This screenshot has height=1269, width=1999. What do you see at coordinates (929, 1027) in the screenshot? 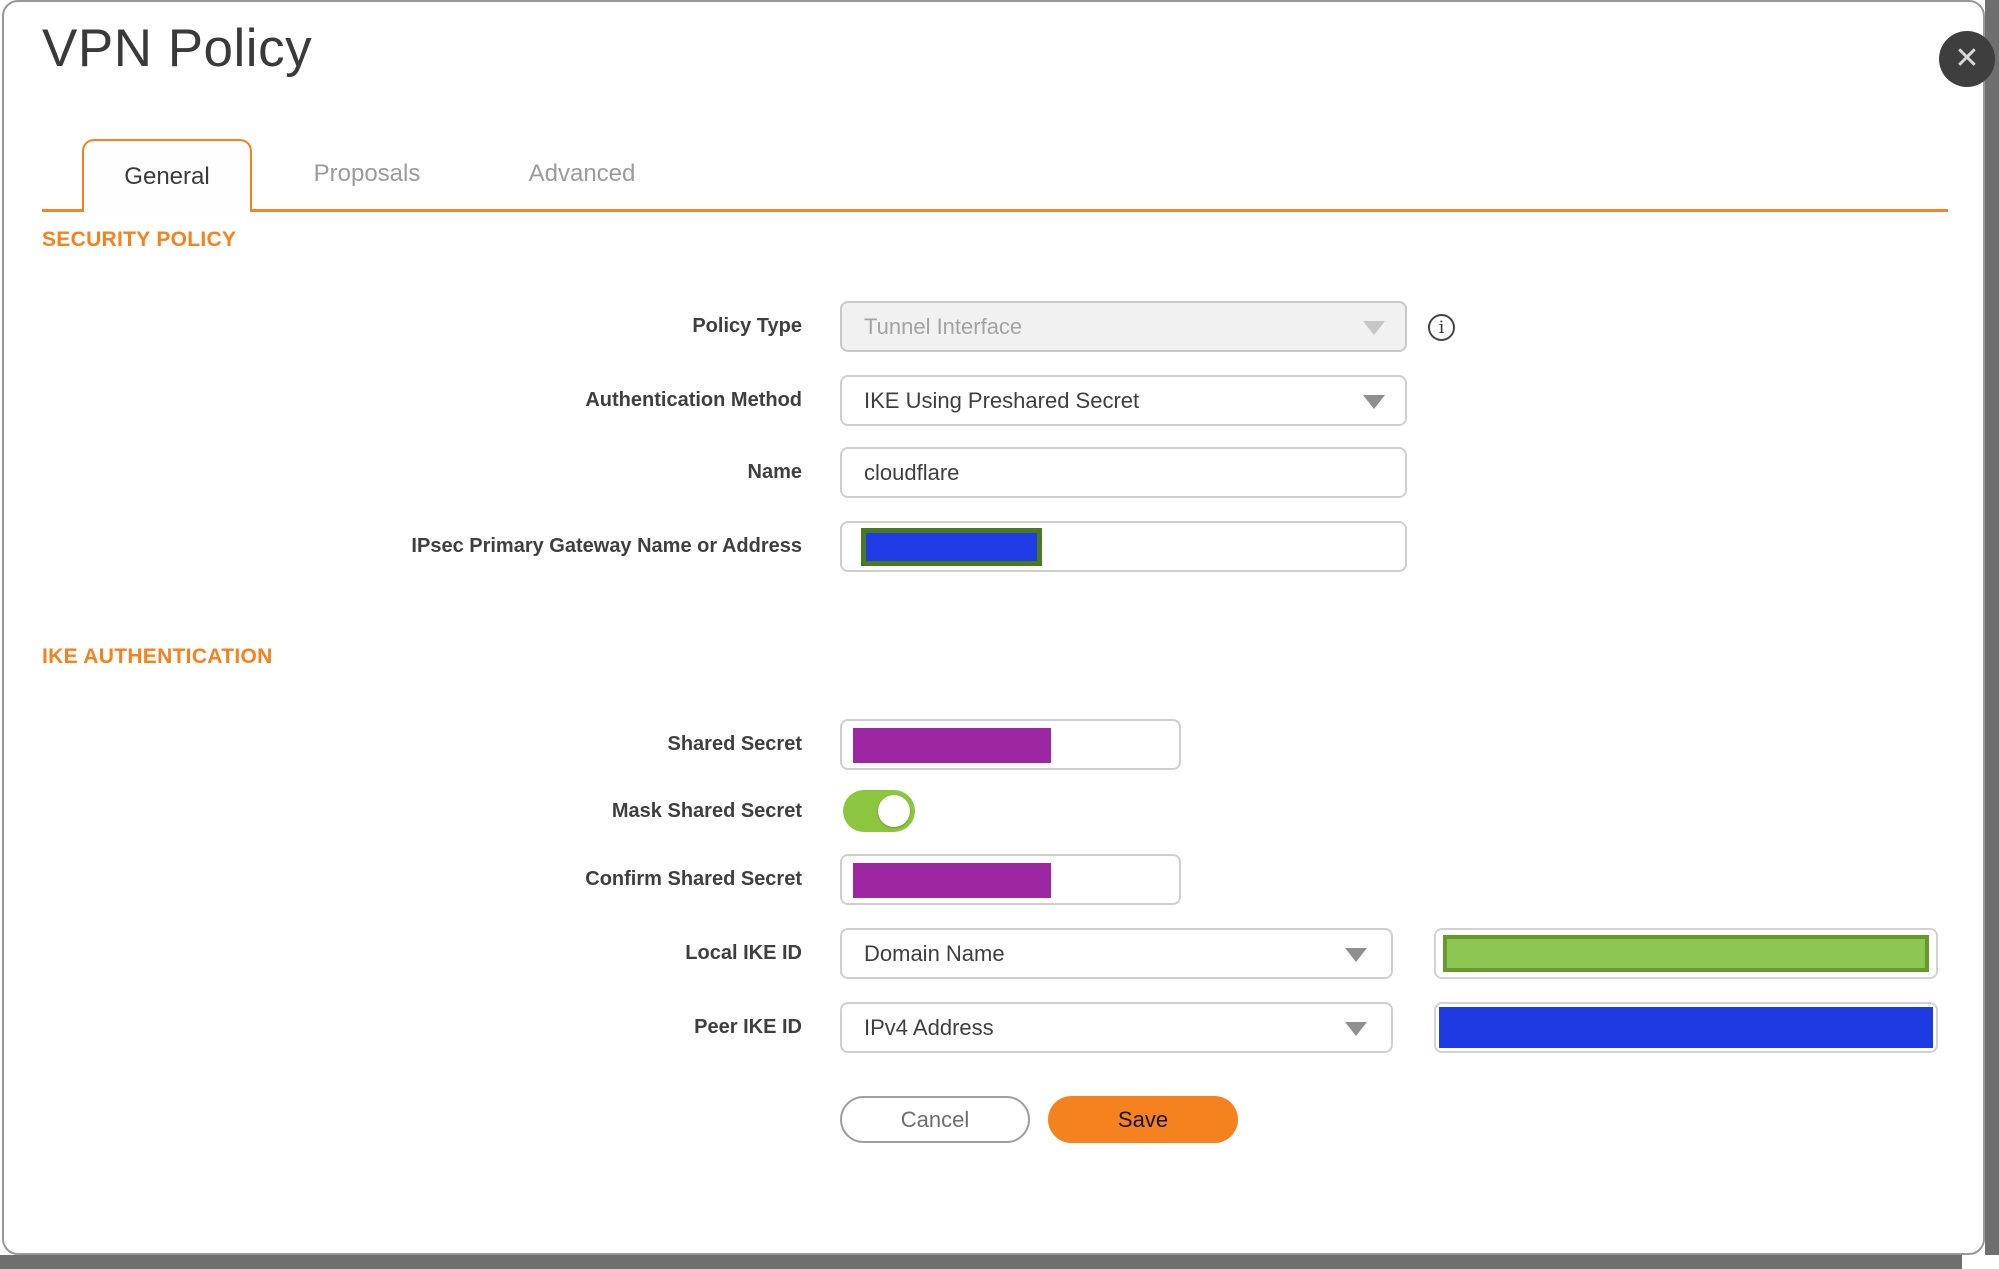
I see `peer-ike-id-type-value: IPv4 Address` at bounding box center [929, 1027].